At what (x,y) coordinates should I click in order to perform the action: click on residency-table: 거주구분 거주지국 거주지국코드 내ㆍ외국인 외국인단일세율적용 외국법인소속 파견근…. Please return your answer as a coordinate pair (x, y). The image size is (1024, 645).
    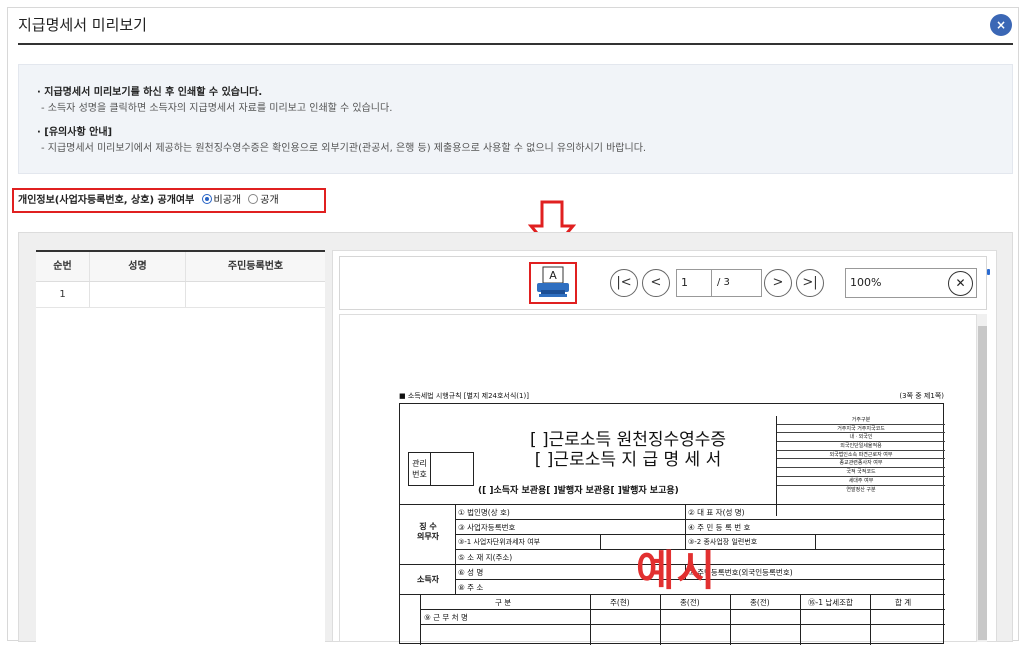
    Looking at the image, I should click on (860, 466).